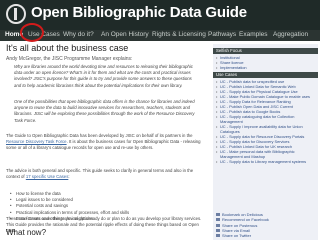  I want to click on nav-aggregation: Aggregation, so click(290, 34).